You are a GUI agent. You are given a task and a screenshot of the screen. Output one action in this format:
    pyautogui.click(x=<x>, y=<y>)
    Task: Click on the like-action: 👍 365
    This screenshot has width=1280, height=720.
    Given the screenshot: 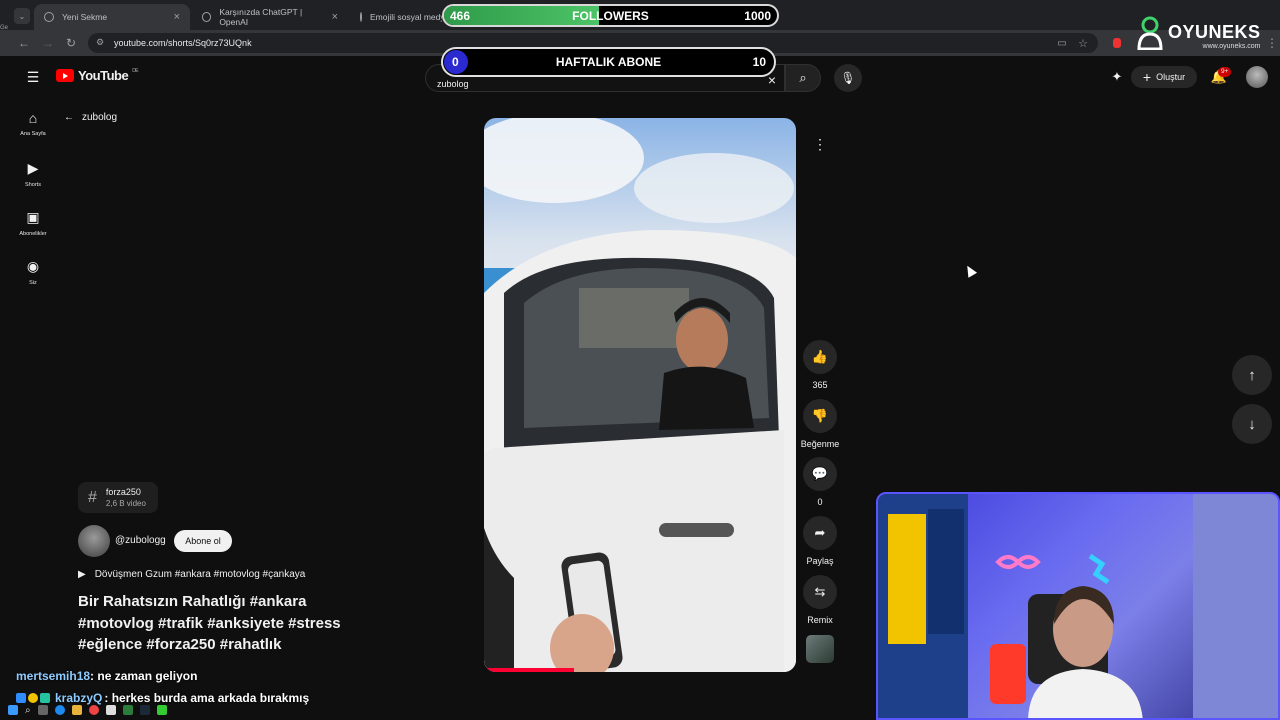 What is the action you would take?
    pyautogui.click(x=820, y=365)
    